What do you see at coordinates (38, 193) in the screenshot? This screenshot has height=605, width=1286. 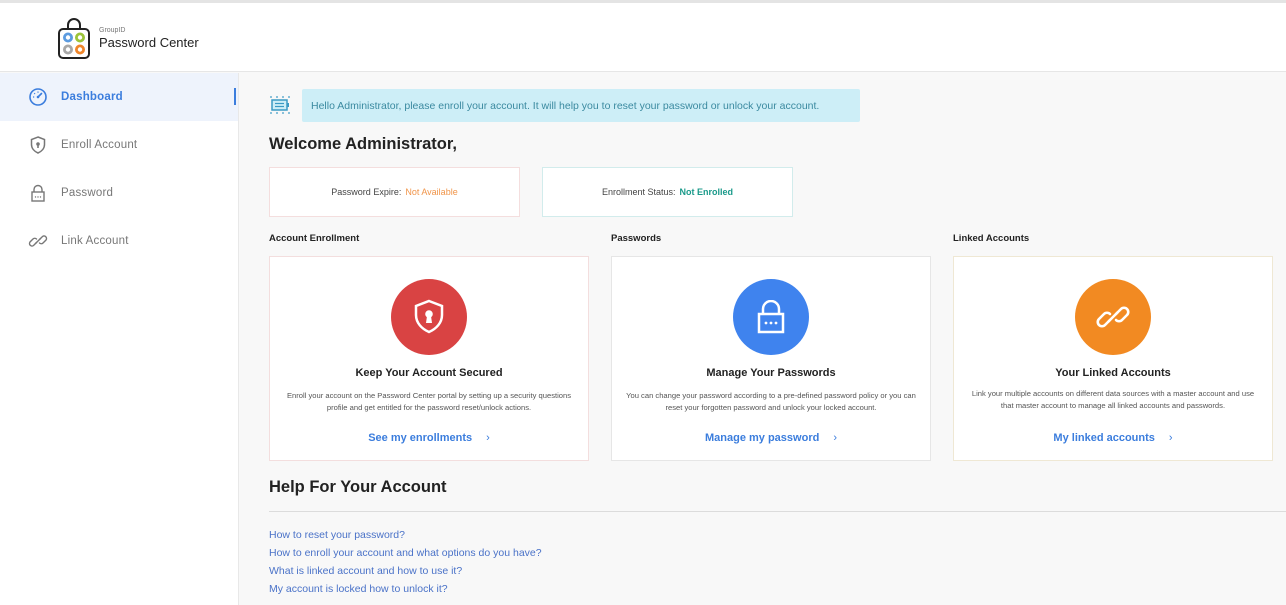 I see `lock-icon` at bounding box center [38, 193].